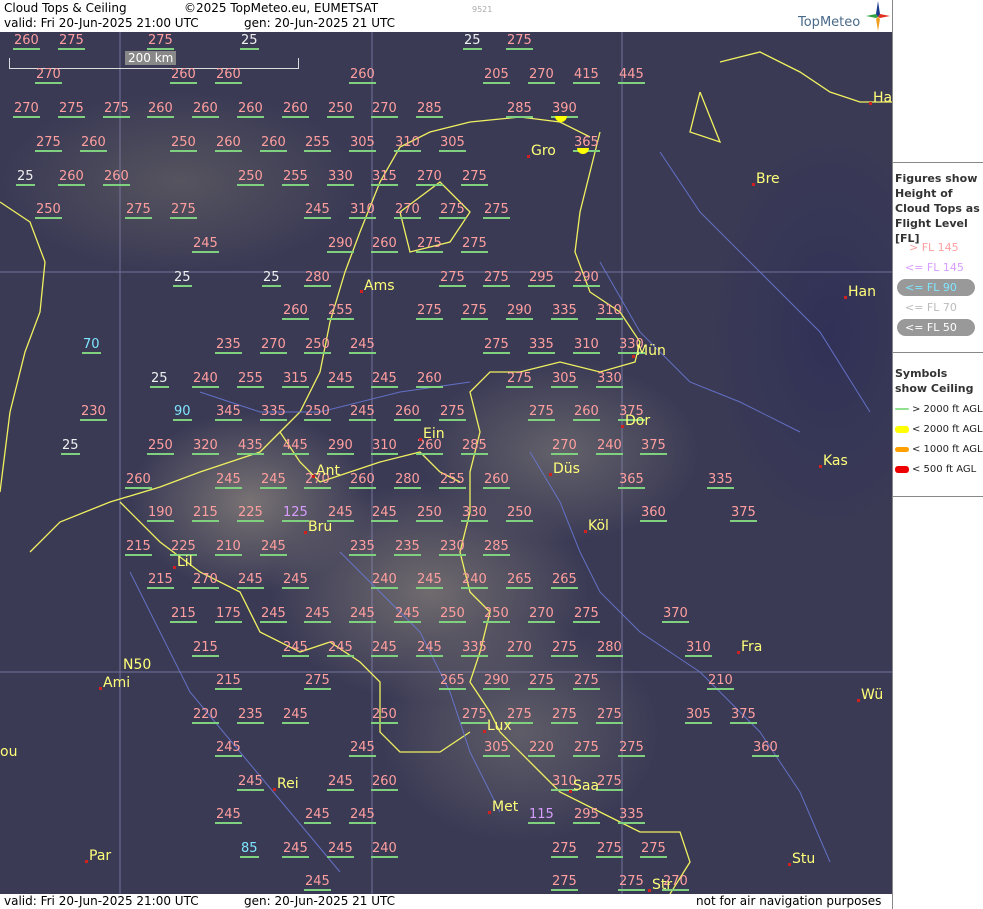 This screenshot has width=983, height=909. What do you see at coordinates (931, 307) in the screenshot?
I see `legend-fl-item: <= FL 70` at bounding box center [931, 307].